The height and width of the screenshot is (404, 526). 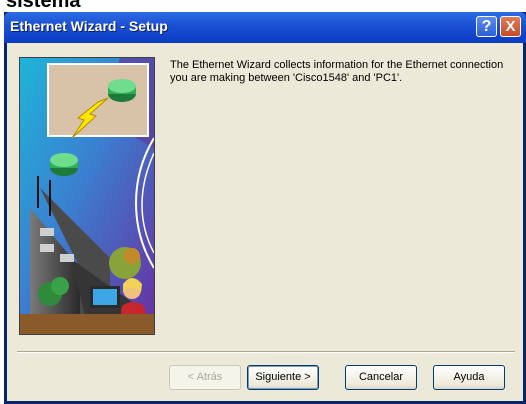 I want to click on help-title-button: ?, so click(x=486, y=26).